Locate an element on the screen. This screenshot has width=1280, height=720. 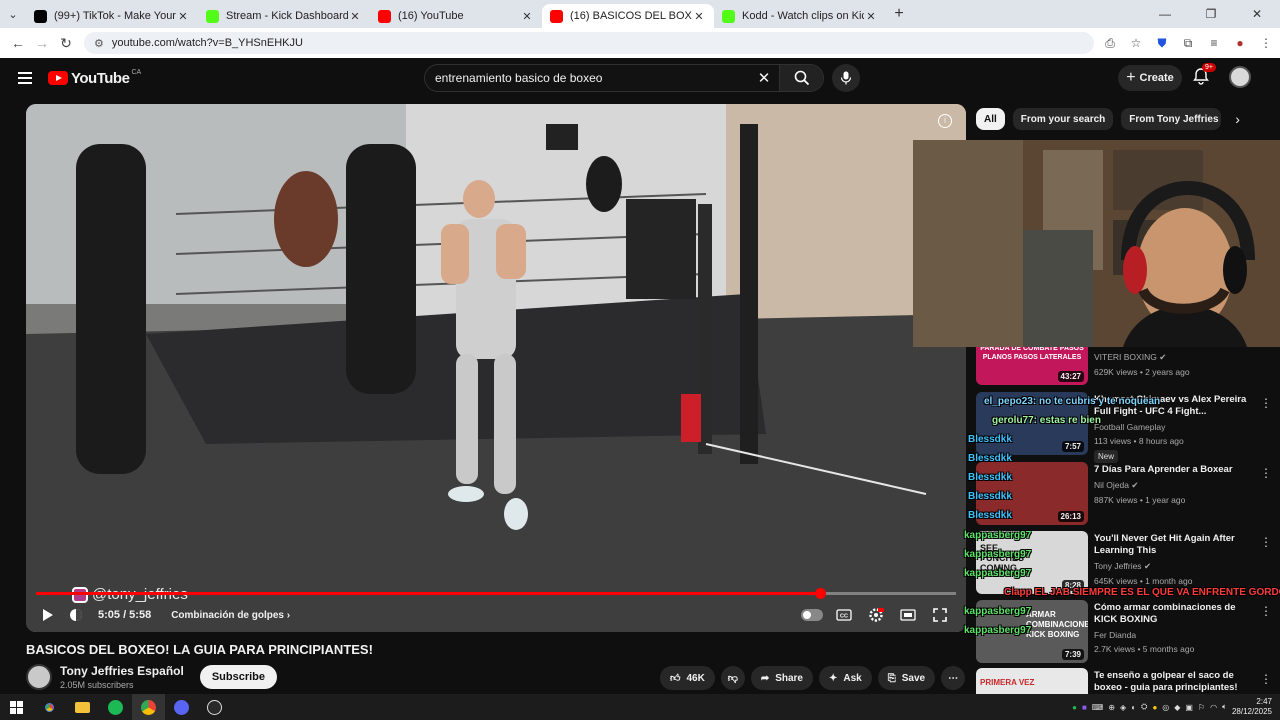
tab-boxeo-active: (16) BASICOS DEL BOXEO! LA G ✕ is located at coordinates (628, 16).